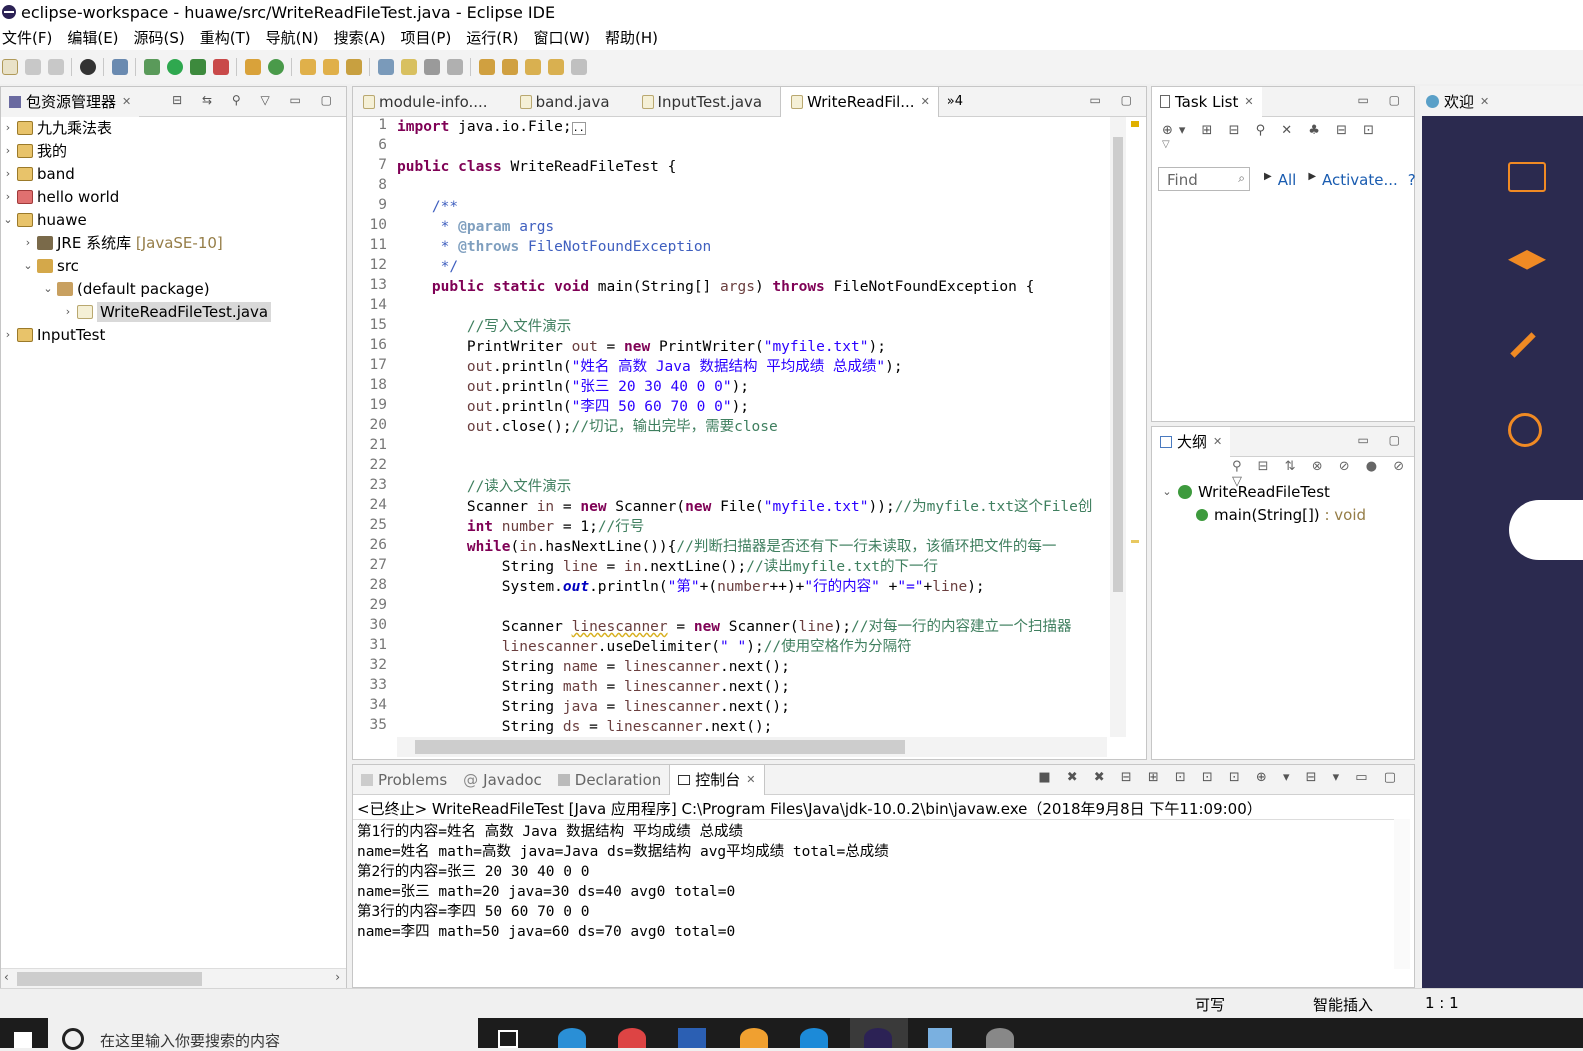 The height and width of the screenshot is (1051, 1583). I want to click on menu-window: 窗口(W), so click(561, 37).